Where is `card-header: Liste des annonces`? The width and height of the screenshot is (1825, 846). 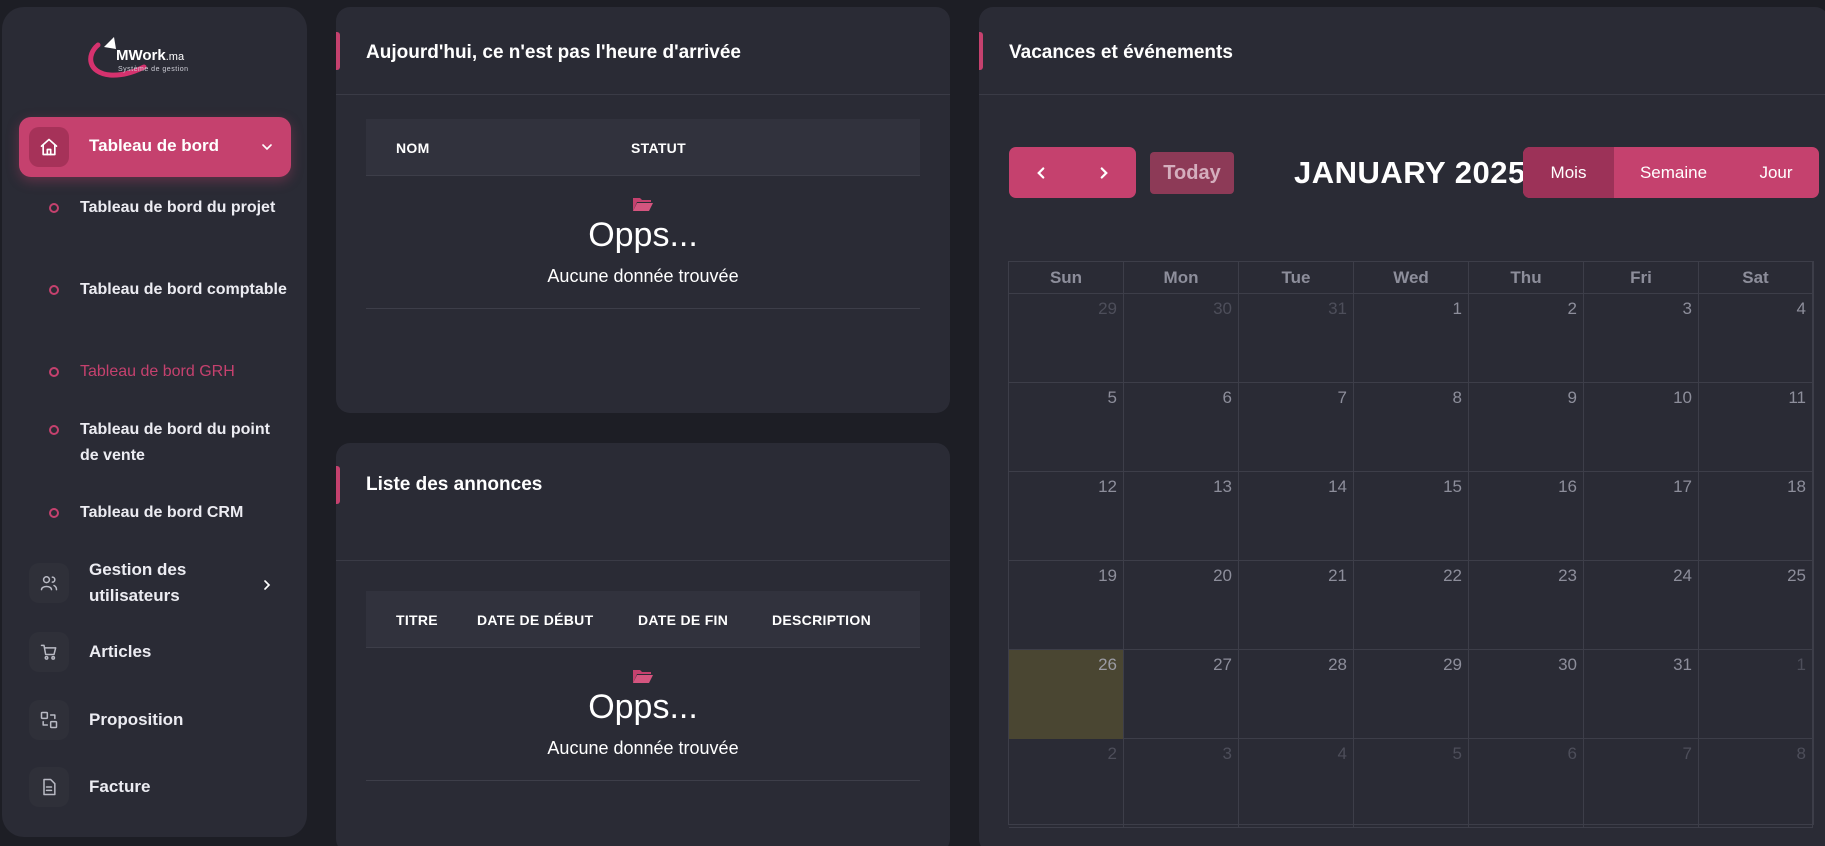
card-header: Liste des annonces is located at coordinates (643, 502).